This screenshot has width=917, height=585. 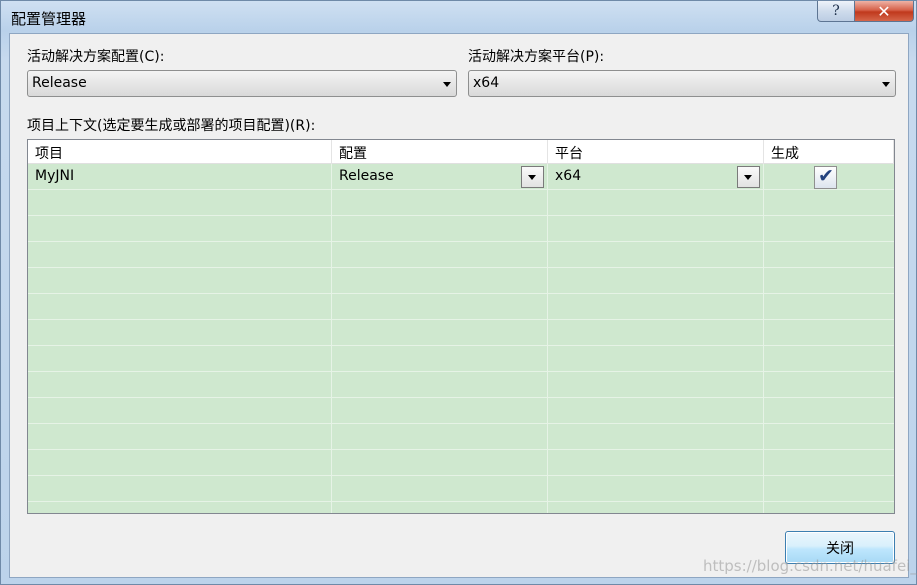 What do you see at coordinates (536, 57) in the screenshot?
I see `active-platform-label: 活动解决方案平台(P):` at bounding box center [536, 57].